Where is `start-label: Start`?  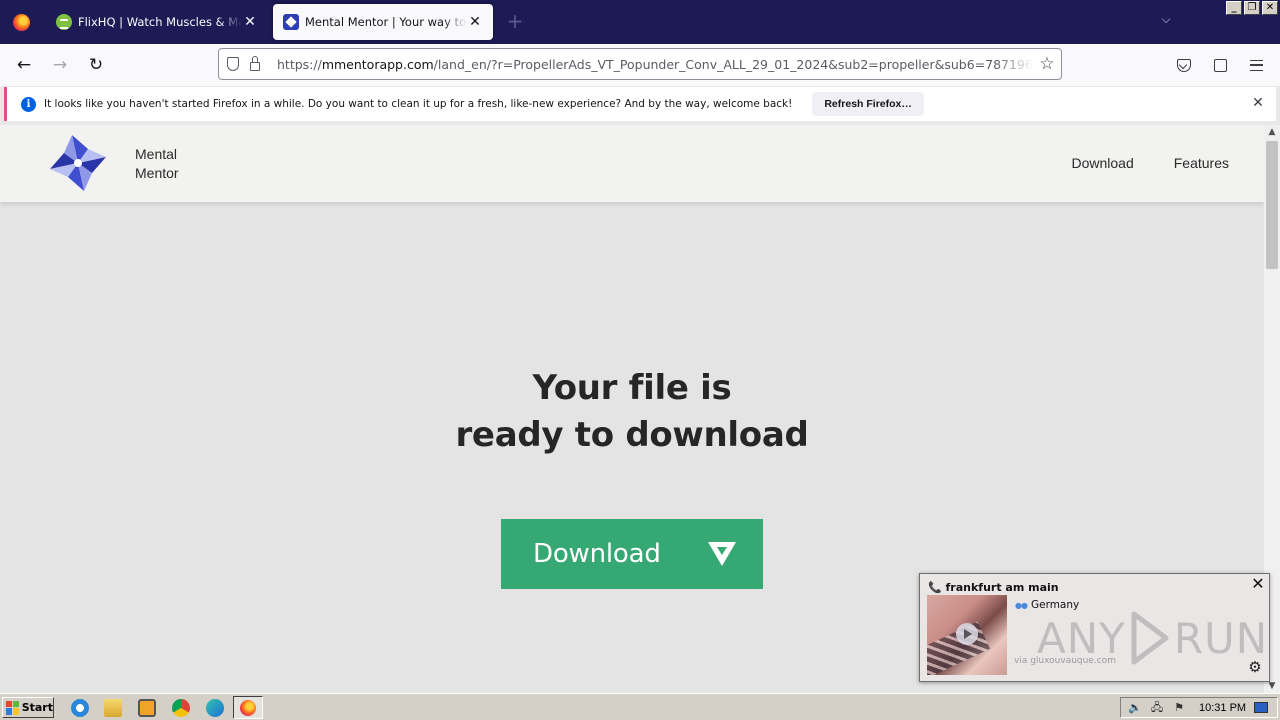 start-label: Start is located at coordinates (37, 707).